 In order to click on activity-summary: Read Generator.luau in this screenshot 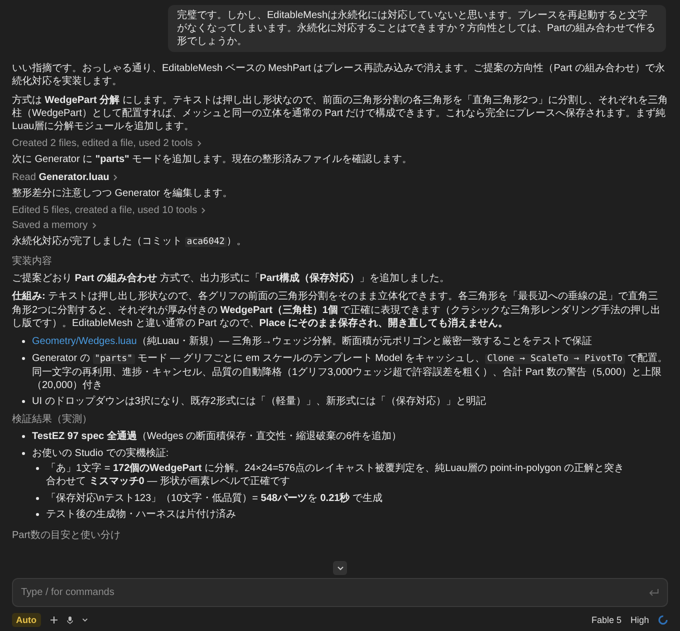, I will do `click(65, 177)`.